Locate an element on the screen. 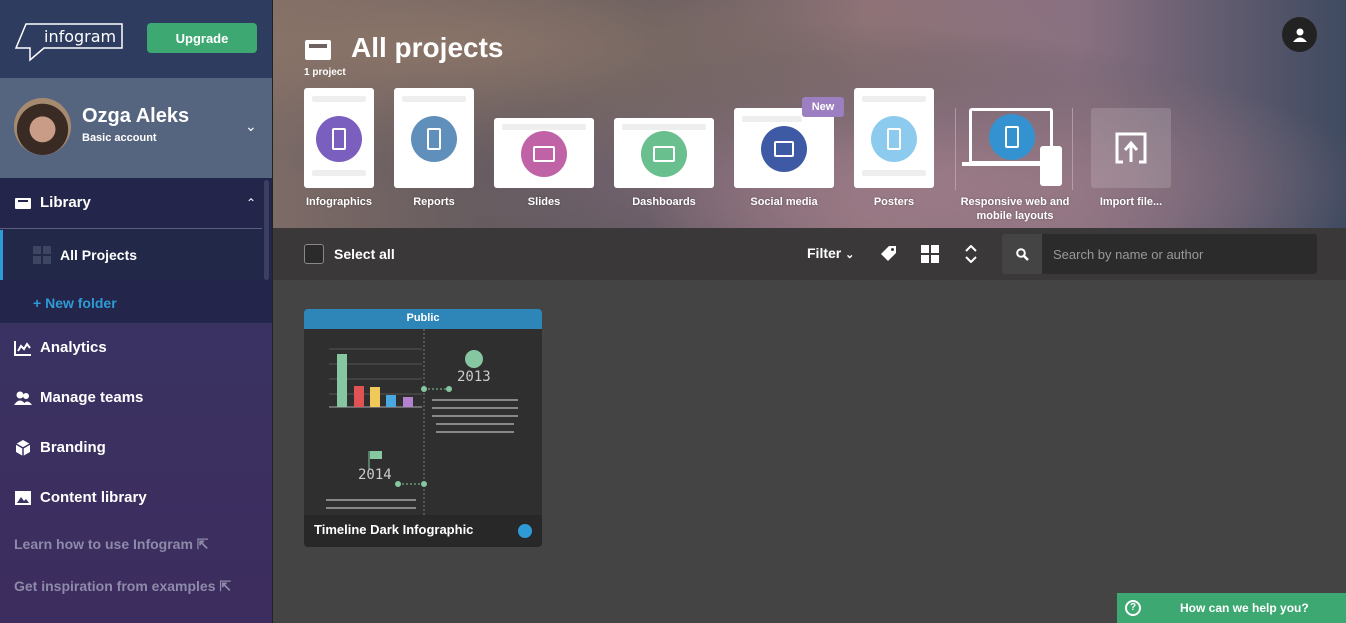  project-thumbnail is located at coordinates (422, 429).